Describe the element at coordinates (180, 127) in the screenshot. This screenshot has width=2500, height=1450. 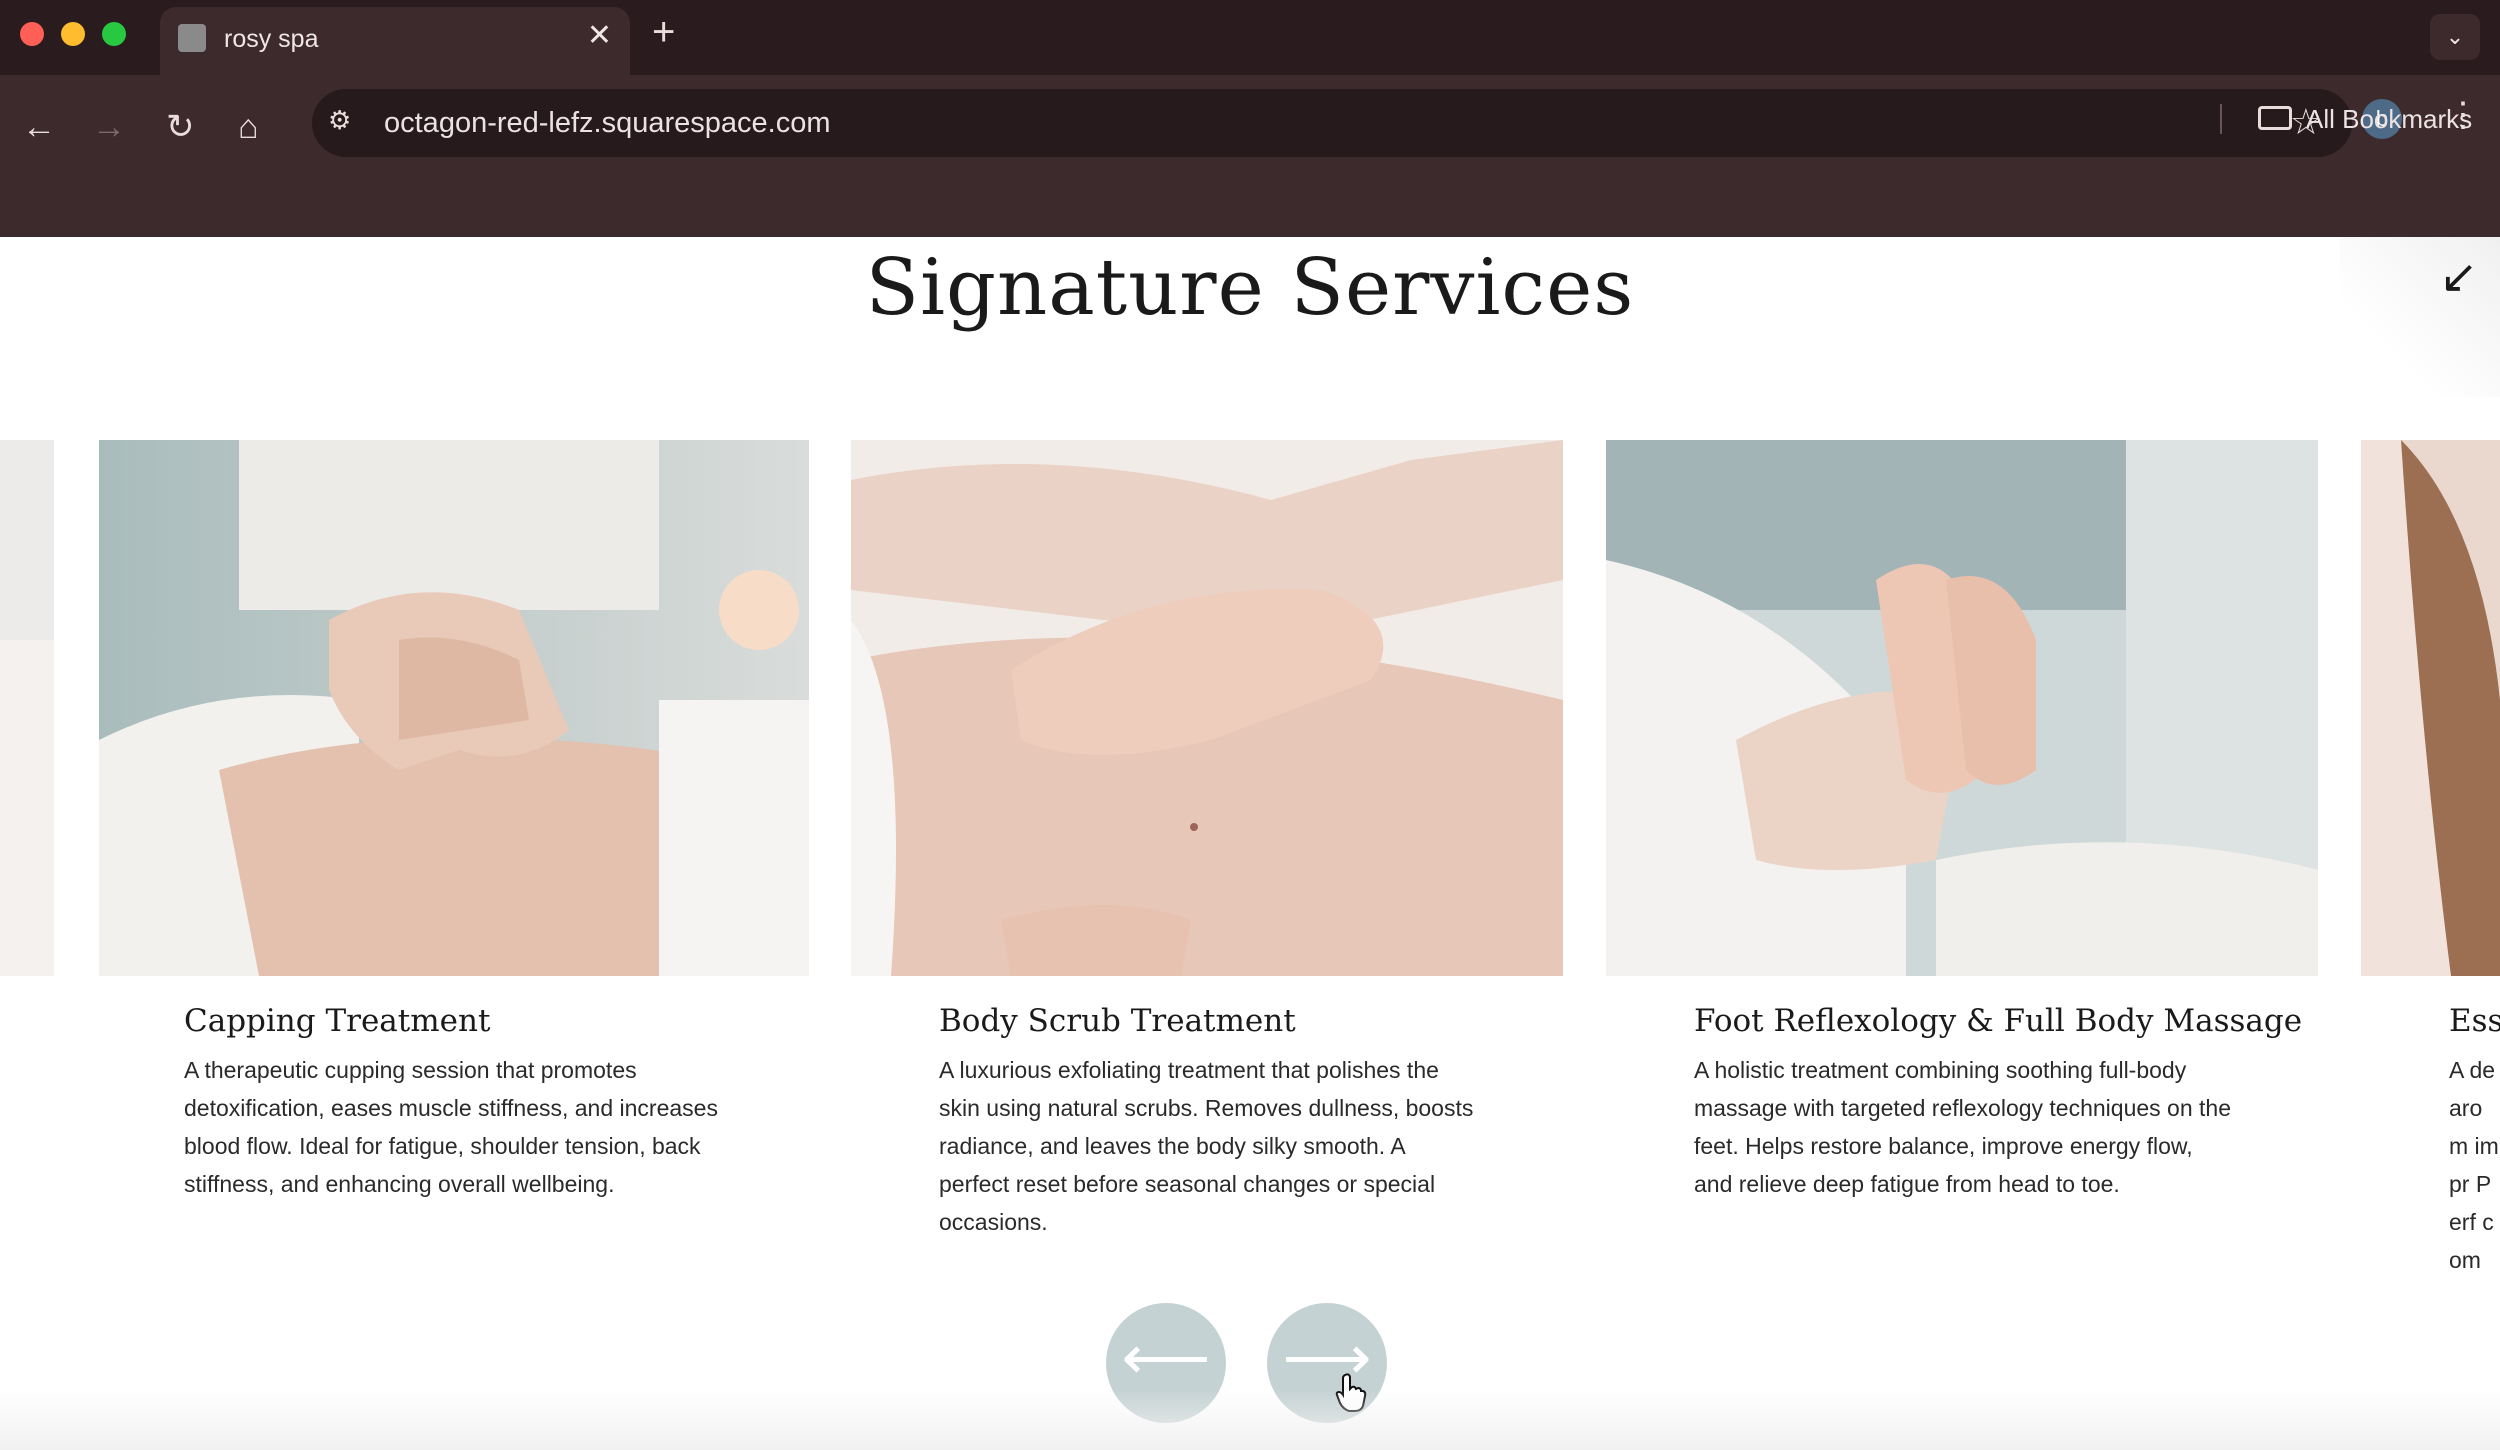
I see `reload-icon: ↻` at that location.